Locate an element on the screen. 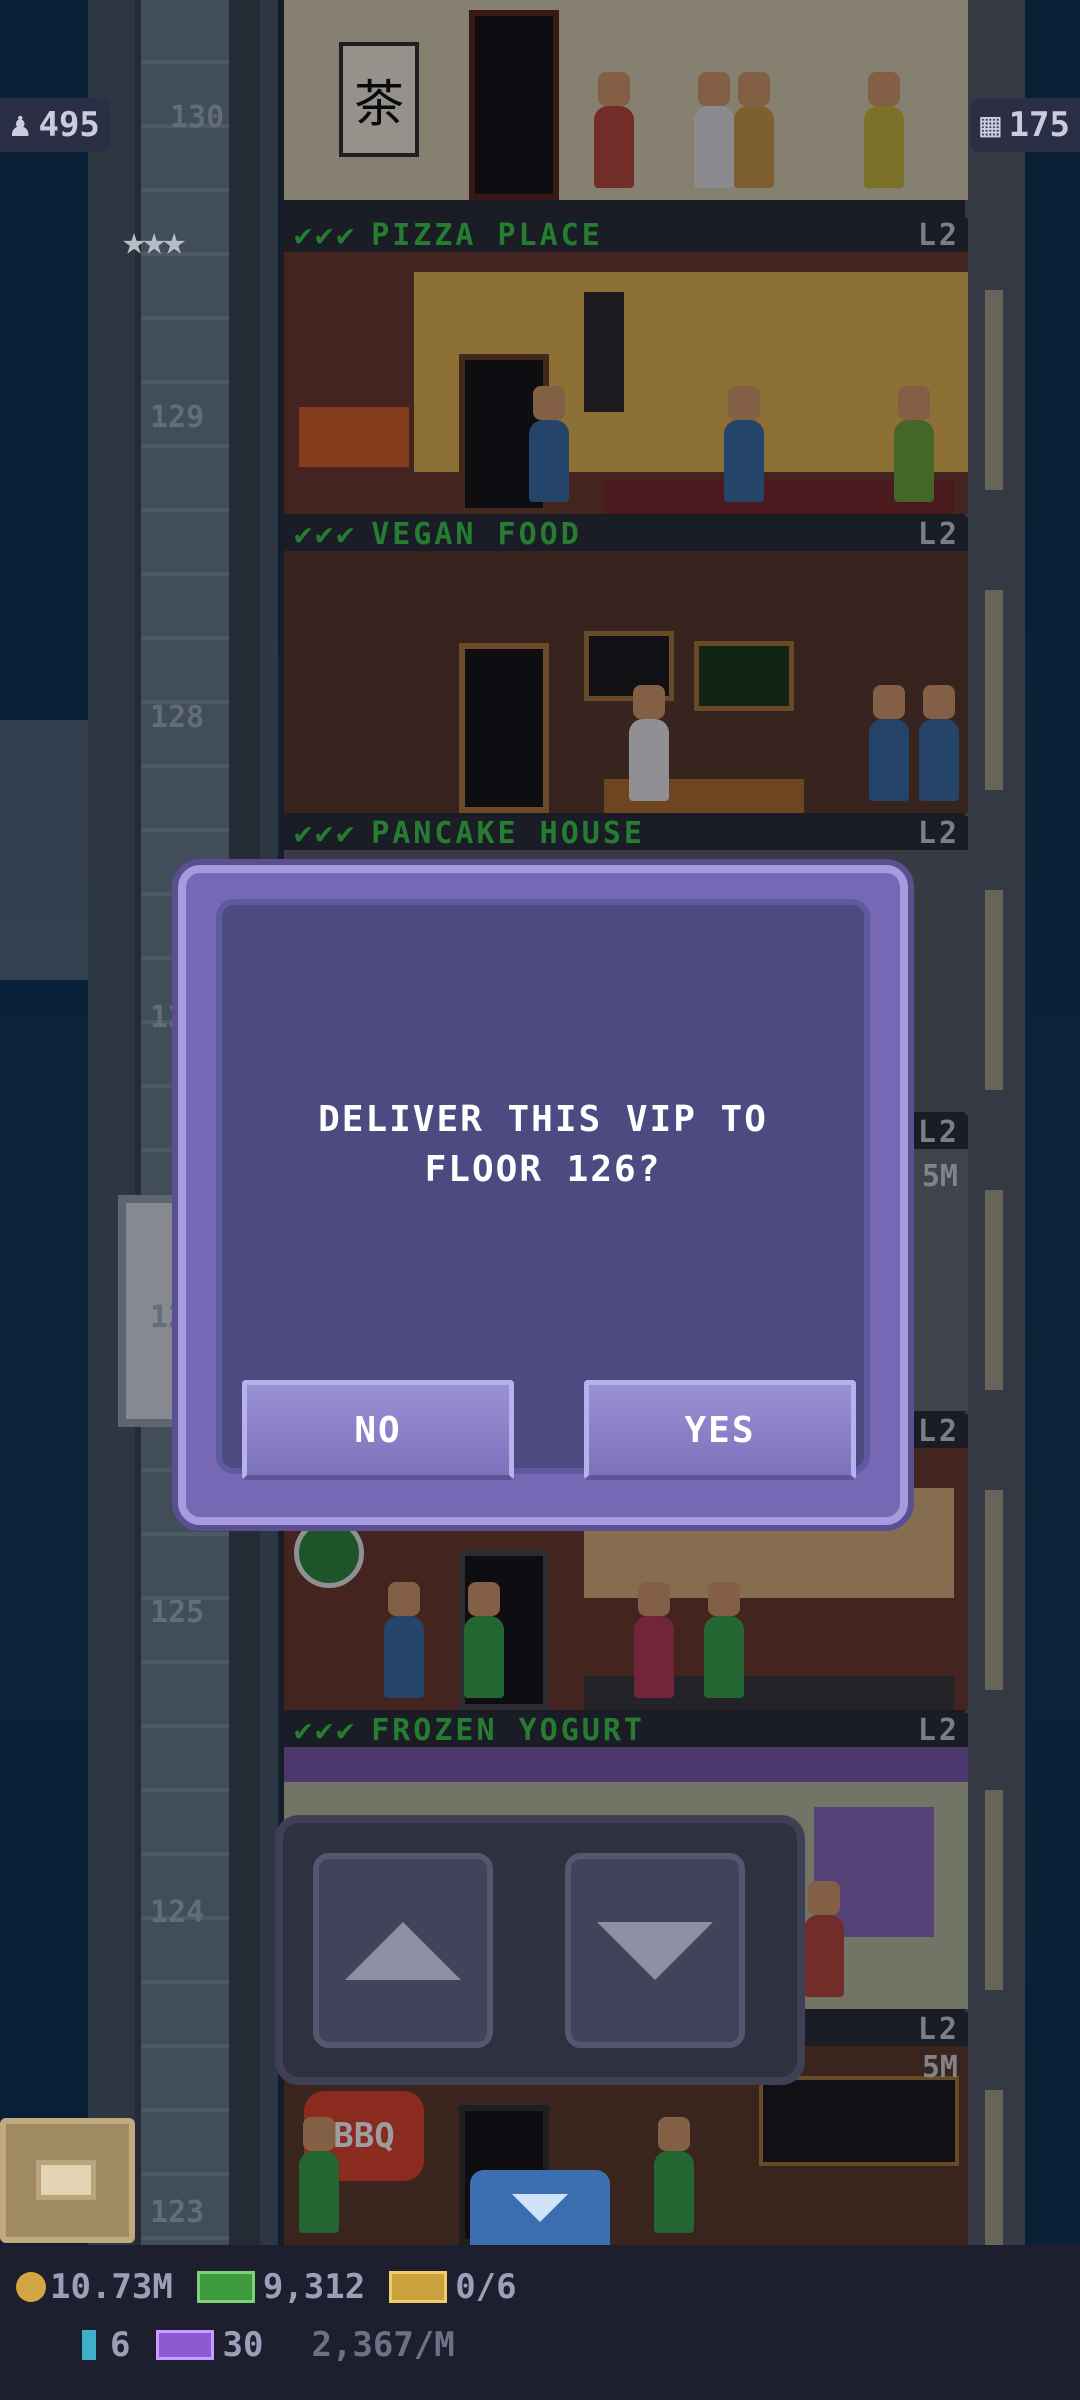 This screenshot has width=1080, height=2400. income-rate-value: 2,367/M is located at coordinates (383, 2345).